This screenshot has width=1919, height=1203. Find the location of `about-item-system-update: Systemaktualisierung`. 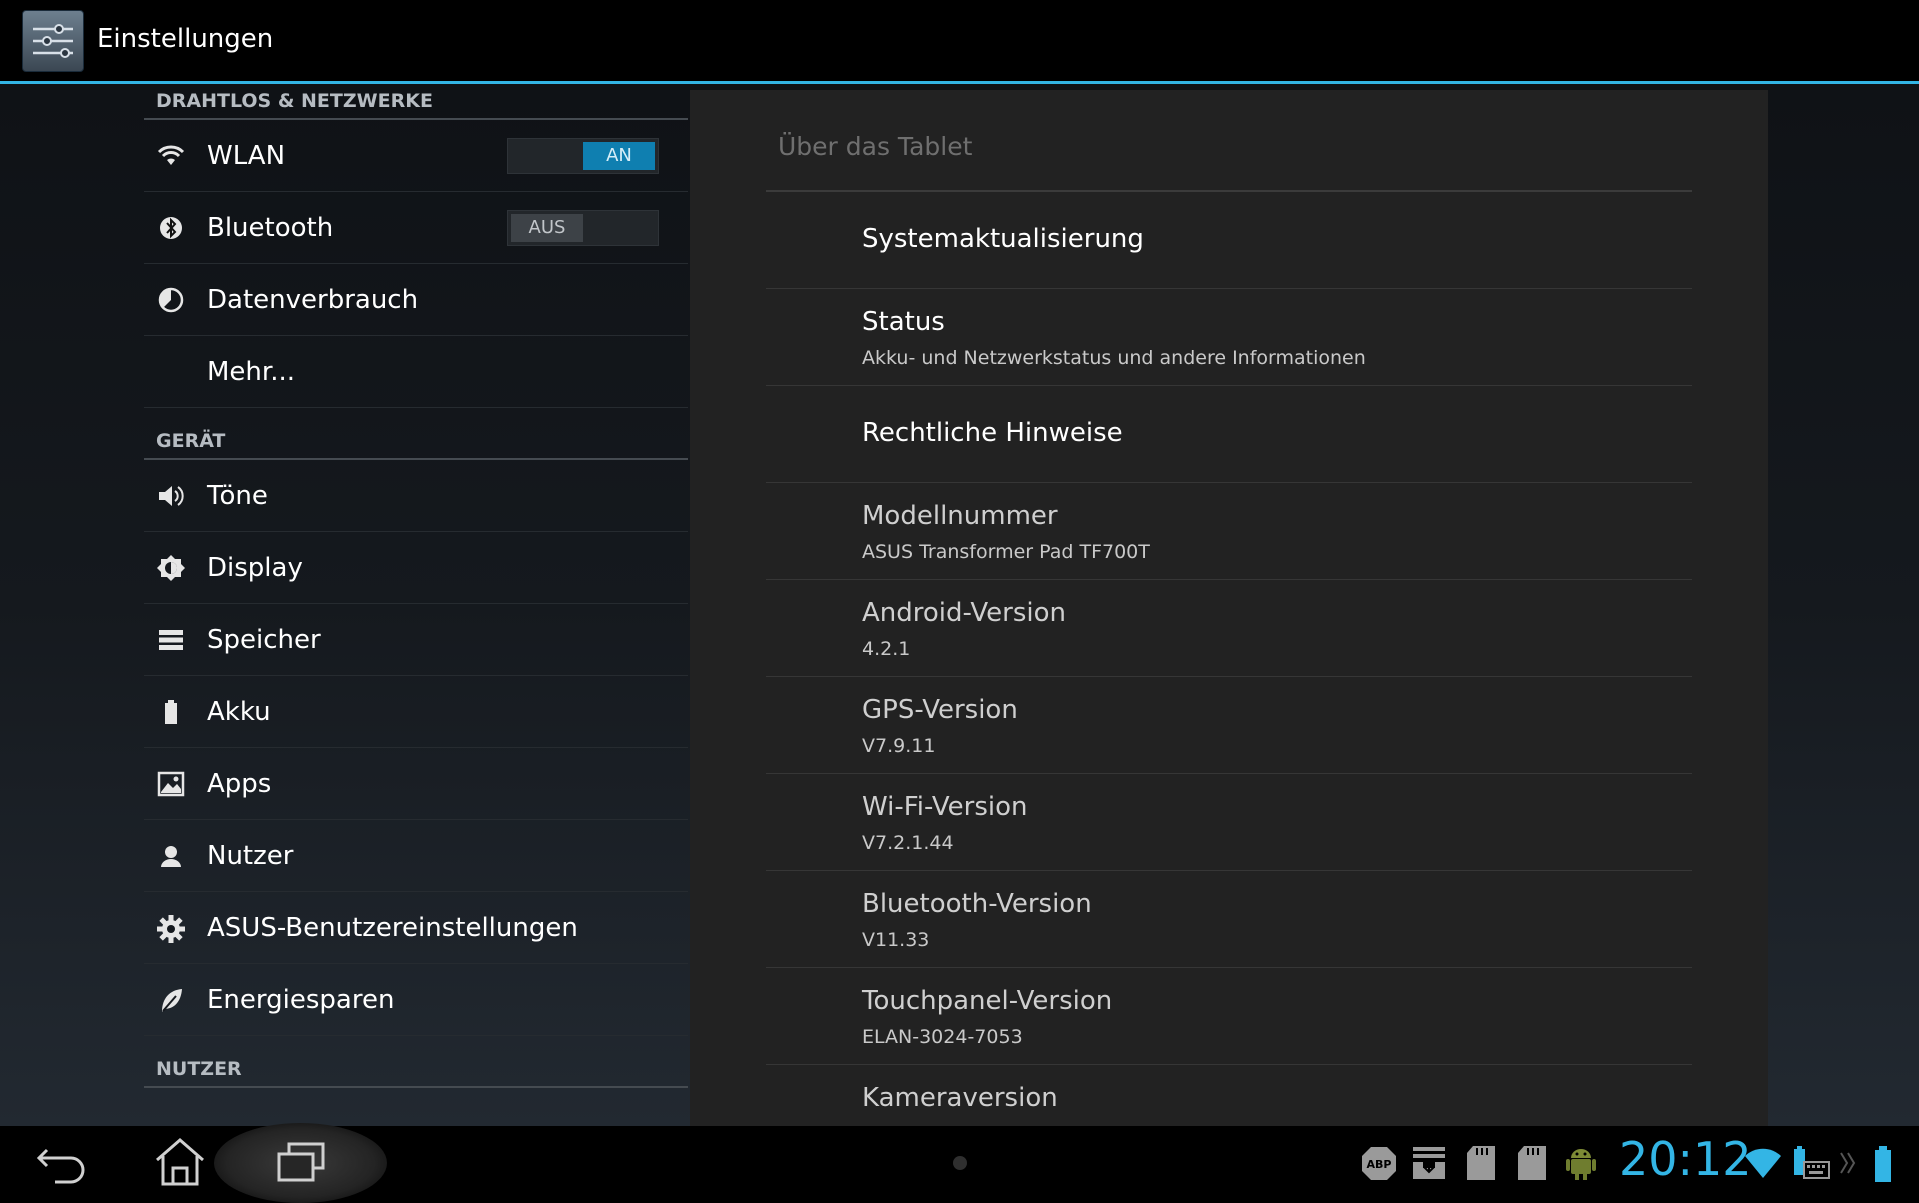

about-item-system-update: Systemaktualisierung is located at coordinates (1229, 240).